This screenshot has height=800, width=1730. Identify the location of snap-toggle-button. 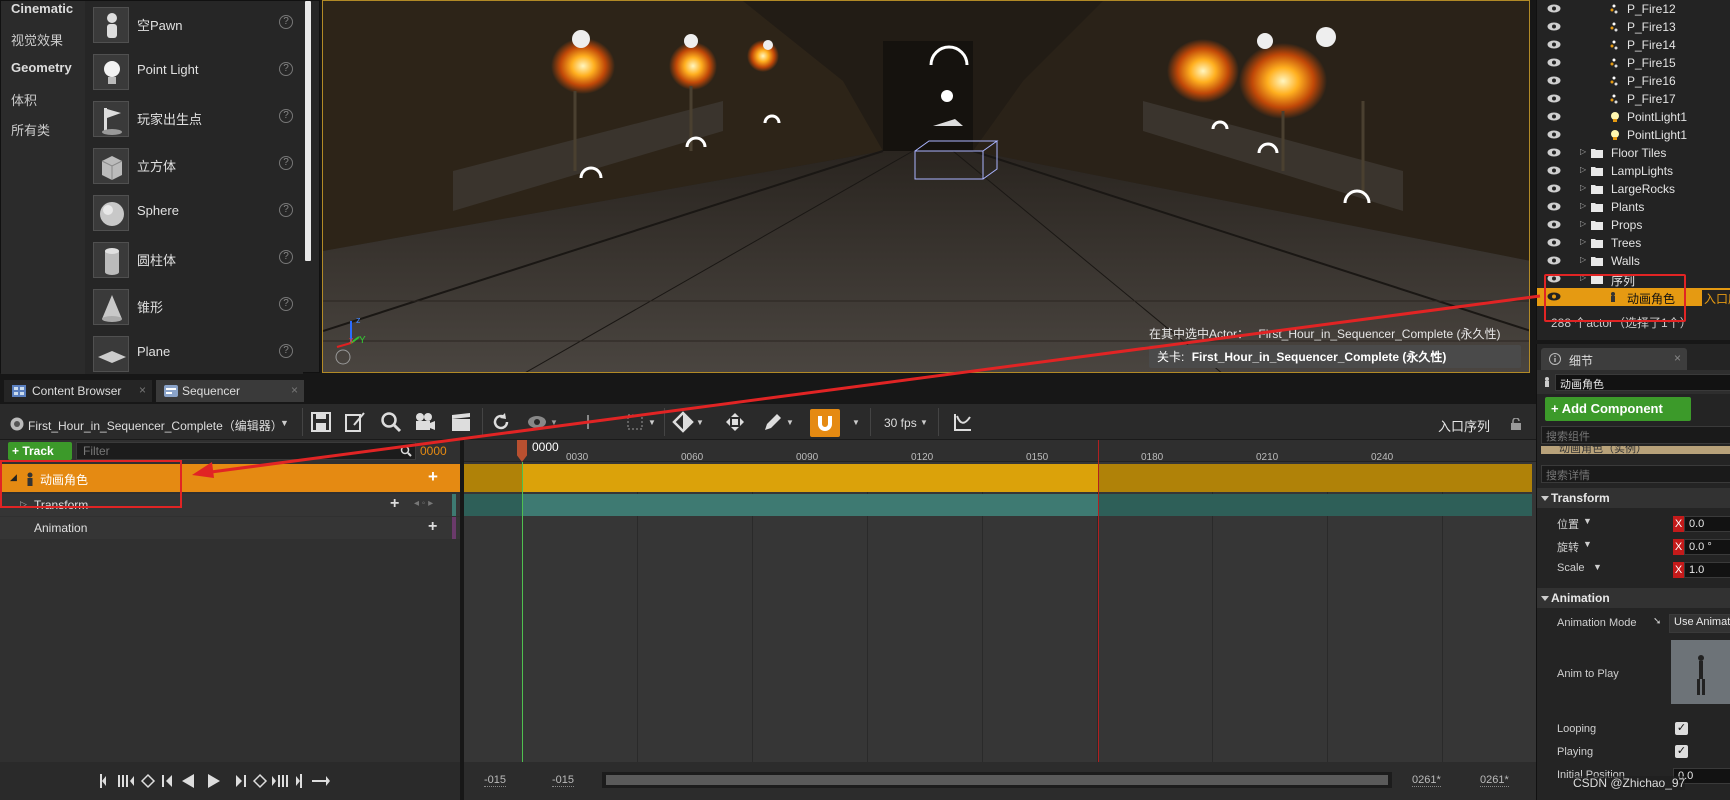
(825, 423).